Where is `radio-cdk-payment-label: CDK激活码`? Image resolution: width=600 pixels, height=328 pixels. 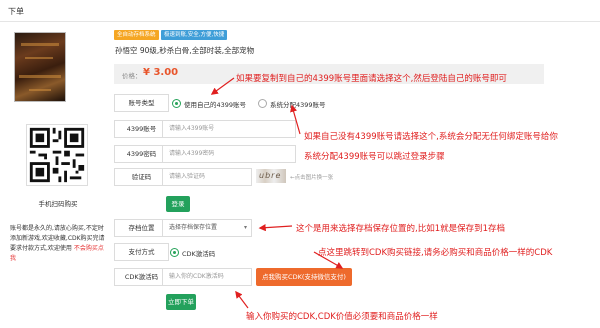
radio-cdk-payment-label: CDK激活码 is located at coordinates (198, 253).